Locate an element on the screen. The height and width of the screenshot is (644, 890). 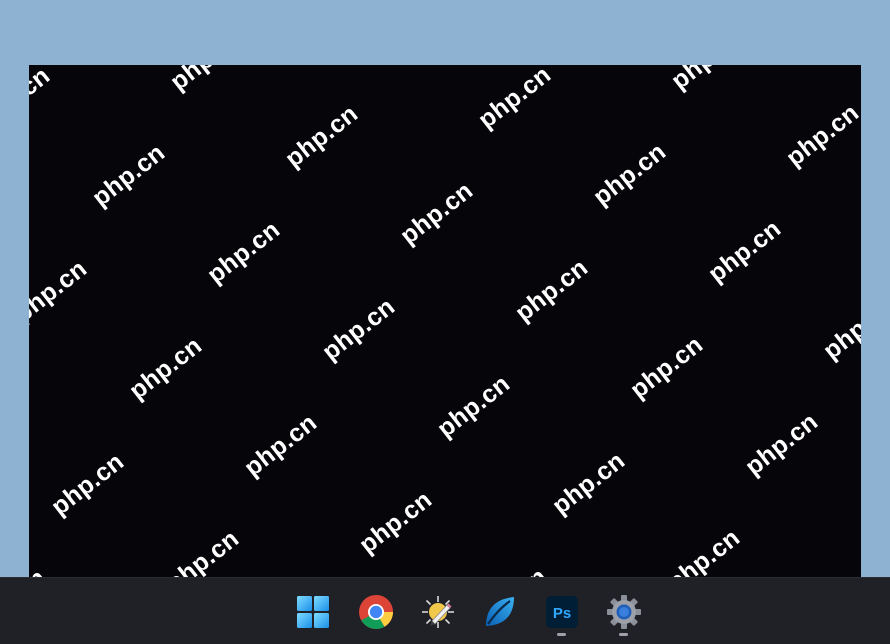
windows-logo-icon is located at coordinates (313, 612).